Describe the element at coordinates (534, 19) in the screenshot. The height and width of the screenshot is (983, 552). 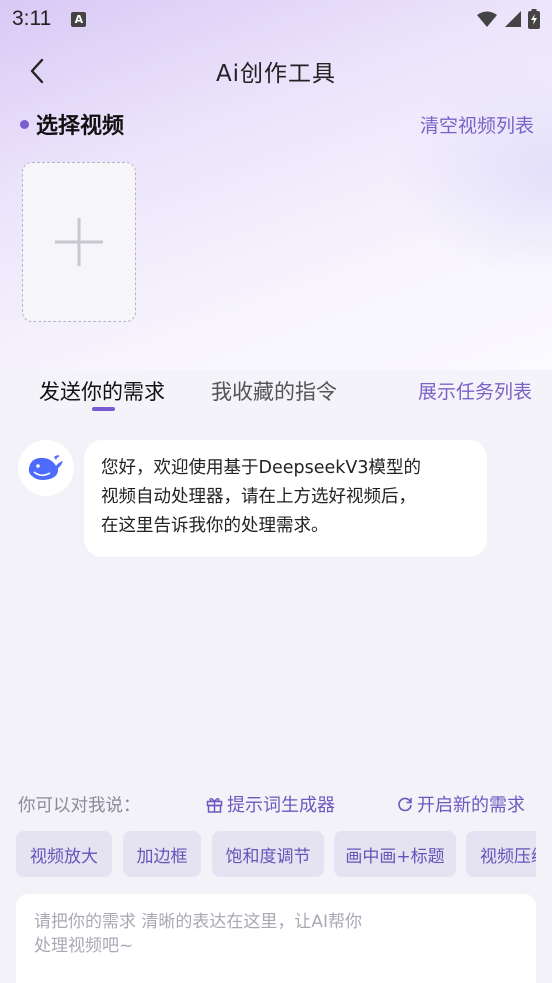
I see `battery-icon` at that location.